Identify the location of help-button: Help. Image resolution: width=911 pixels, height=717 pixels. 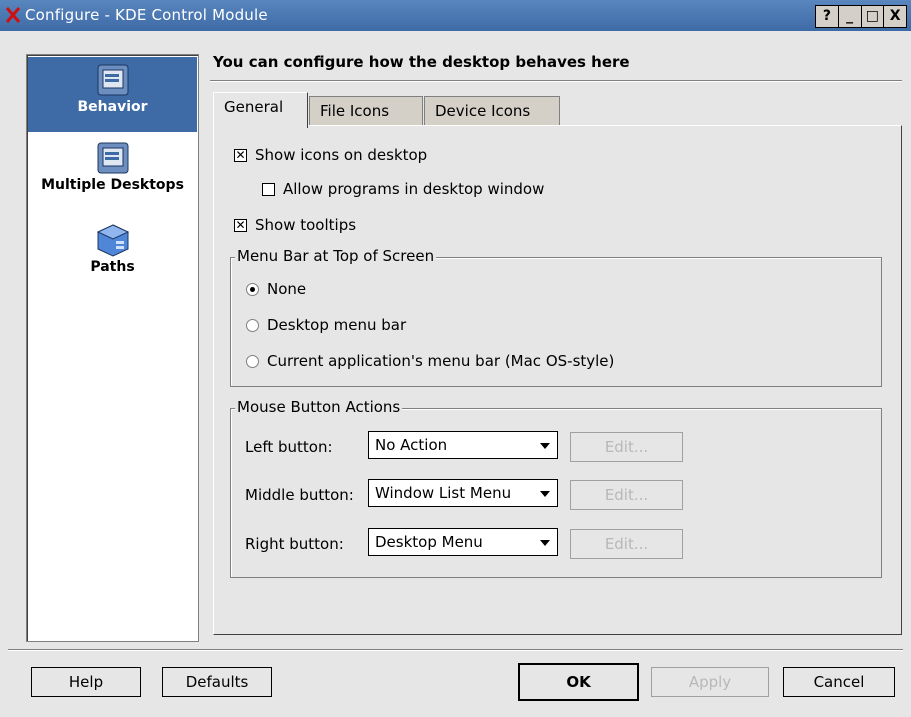
(86, 682).